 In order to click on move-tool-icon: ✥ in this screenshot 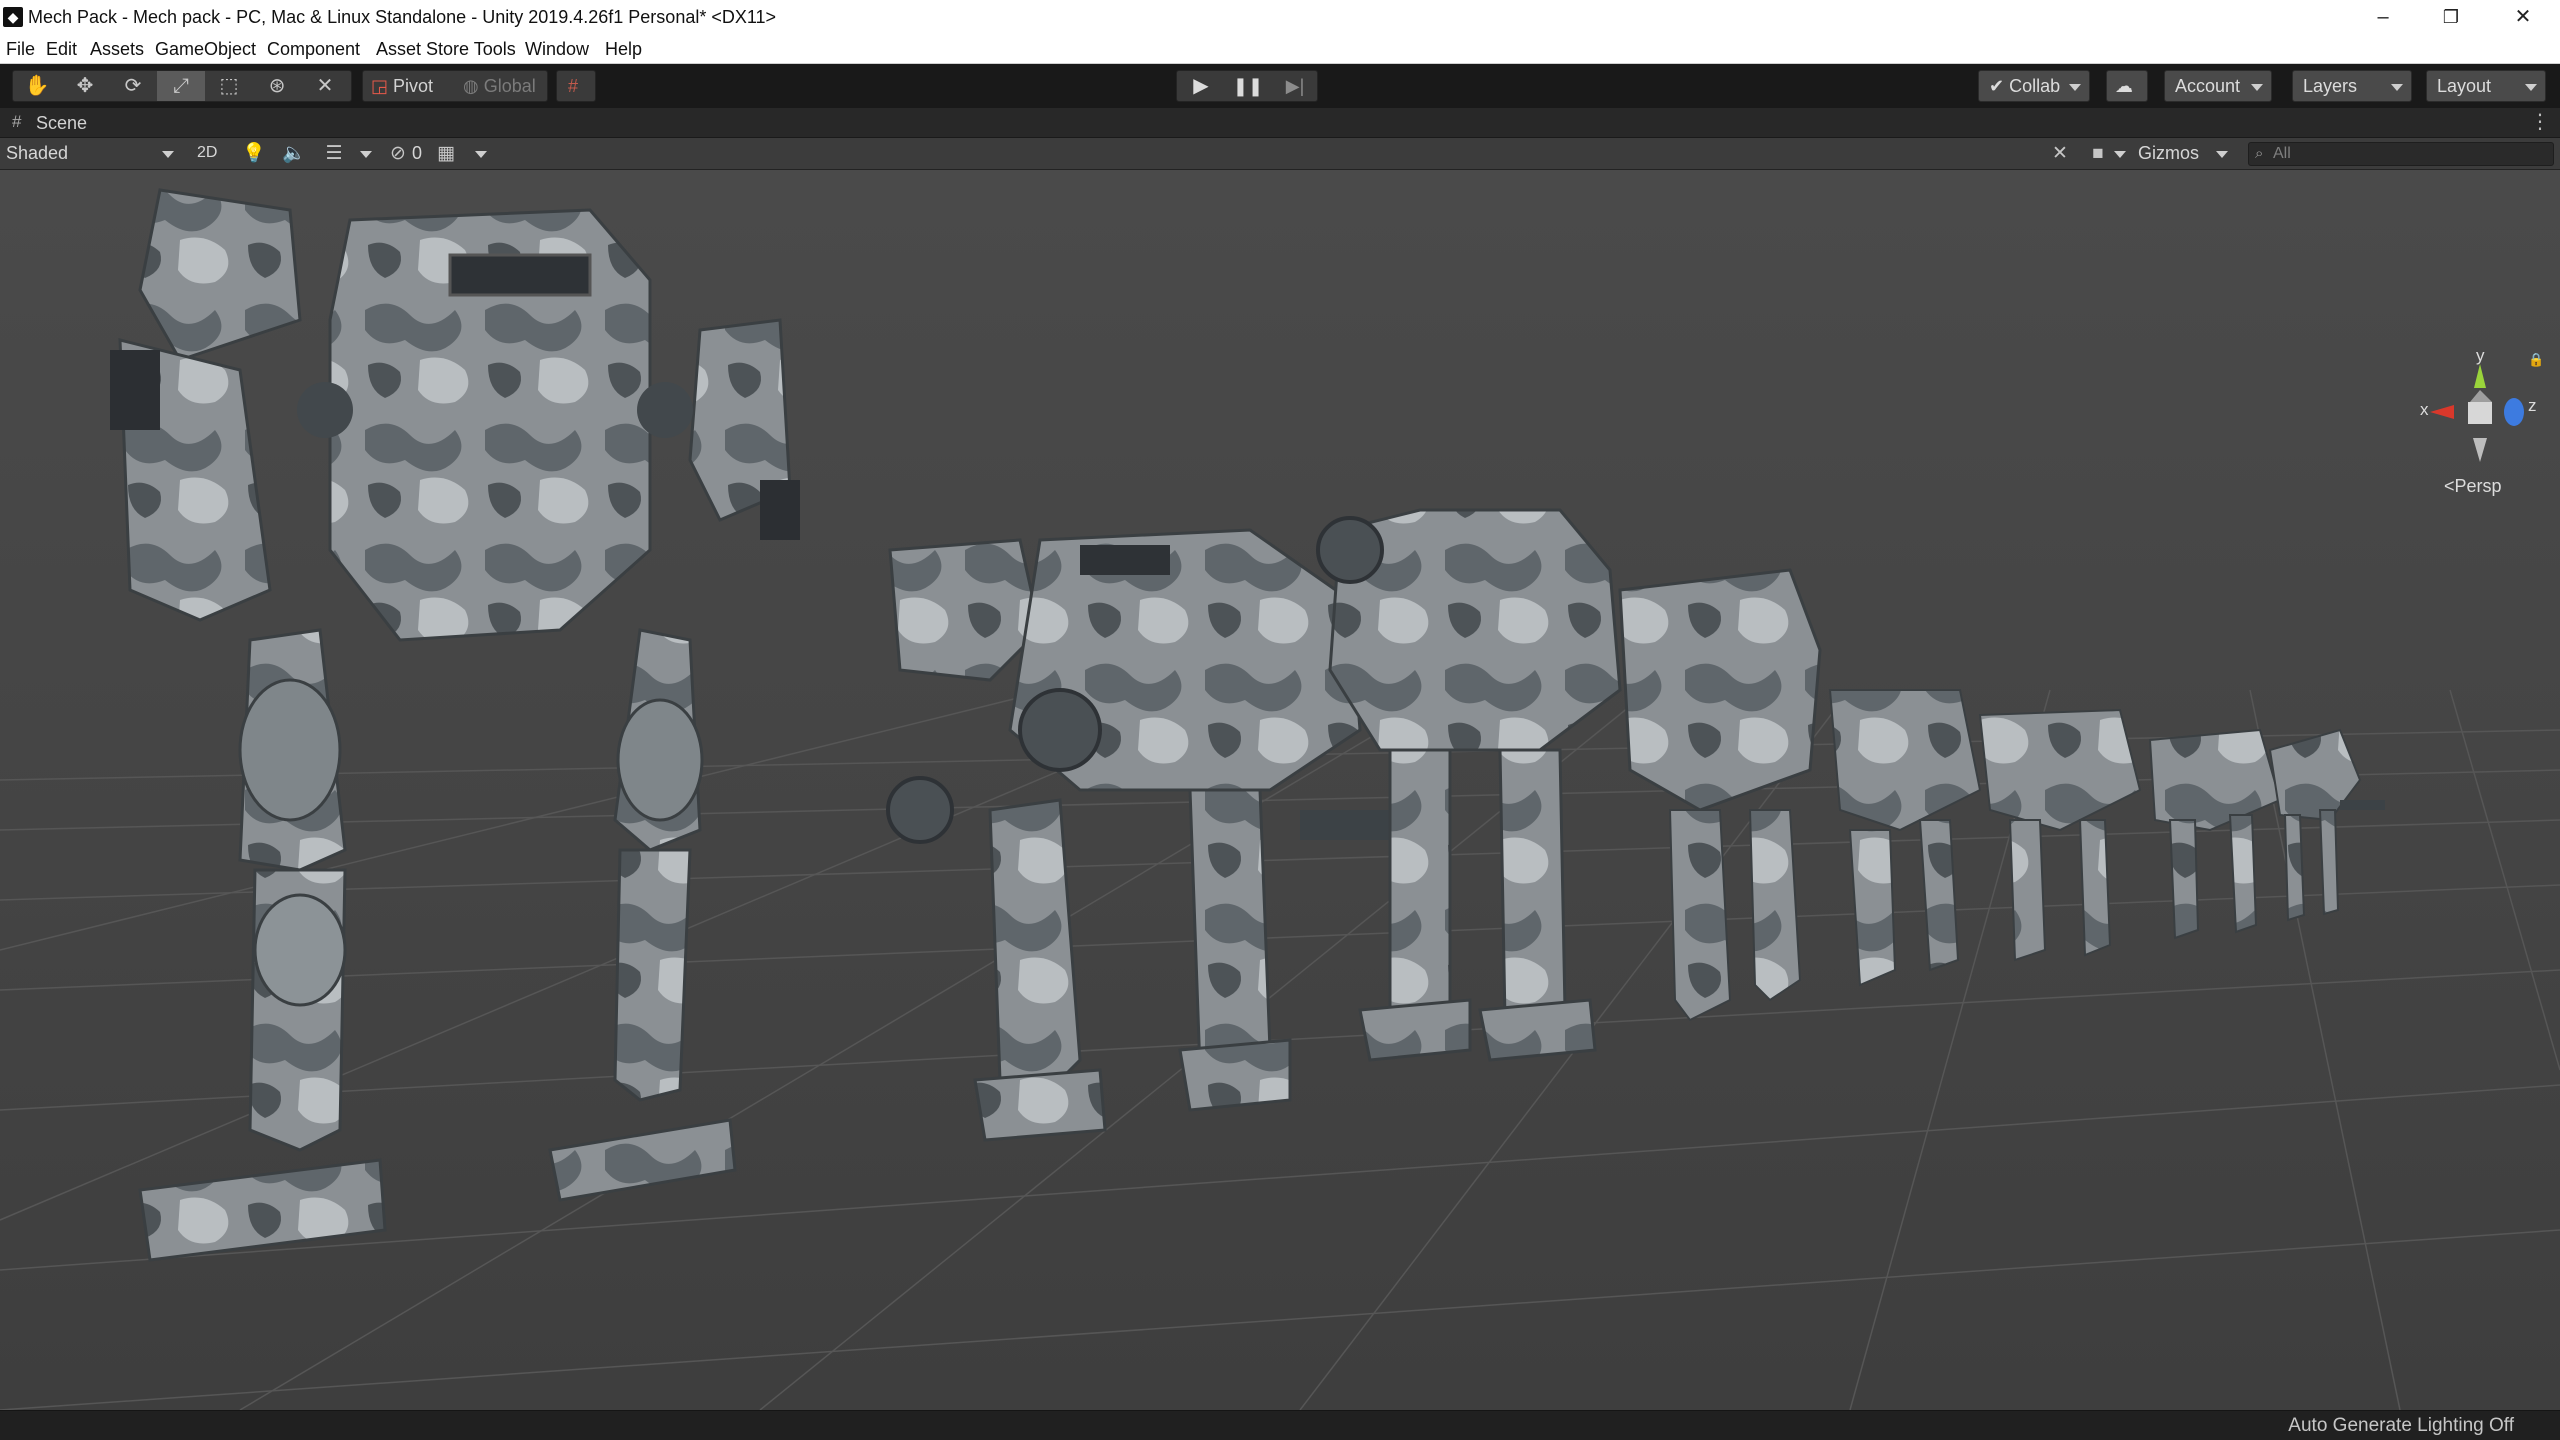, I will do `click(85, 86)`.